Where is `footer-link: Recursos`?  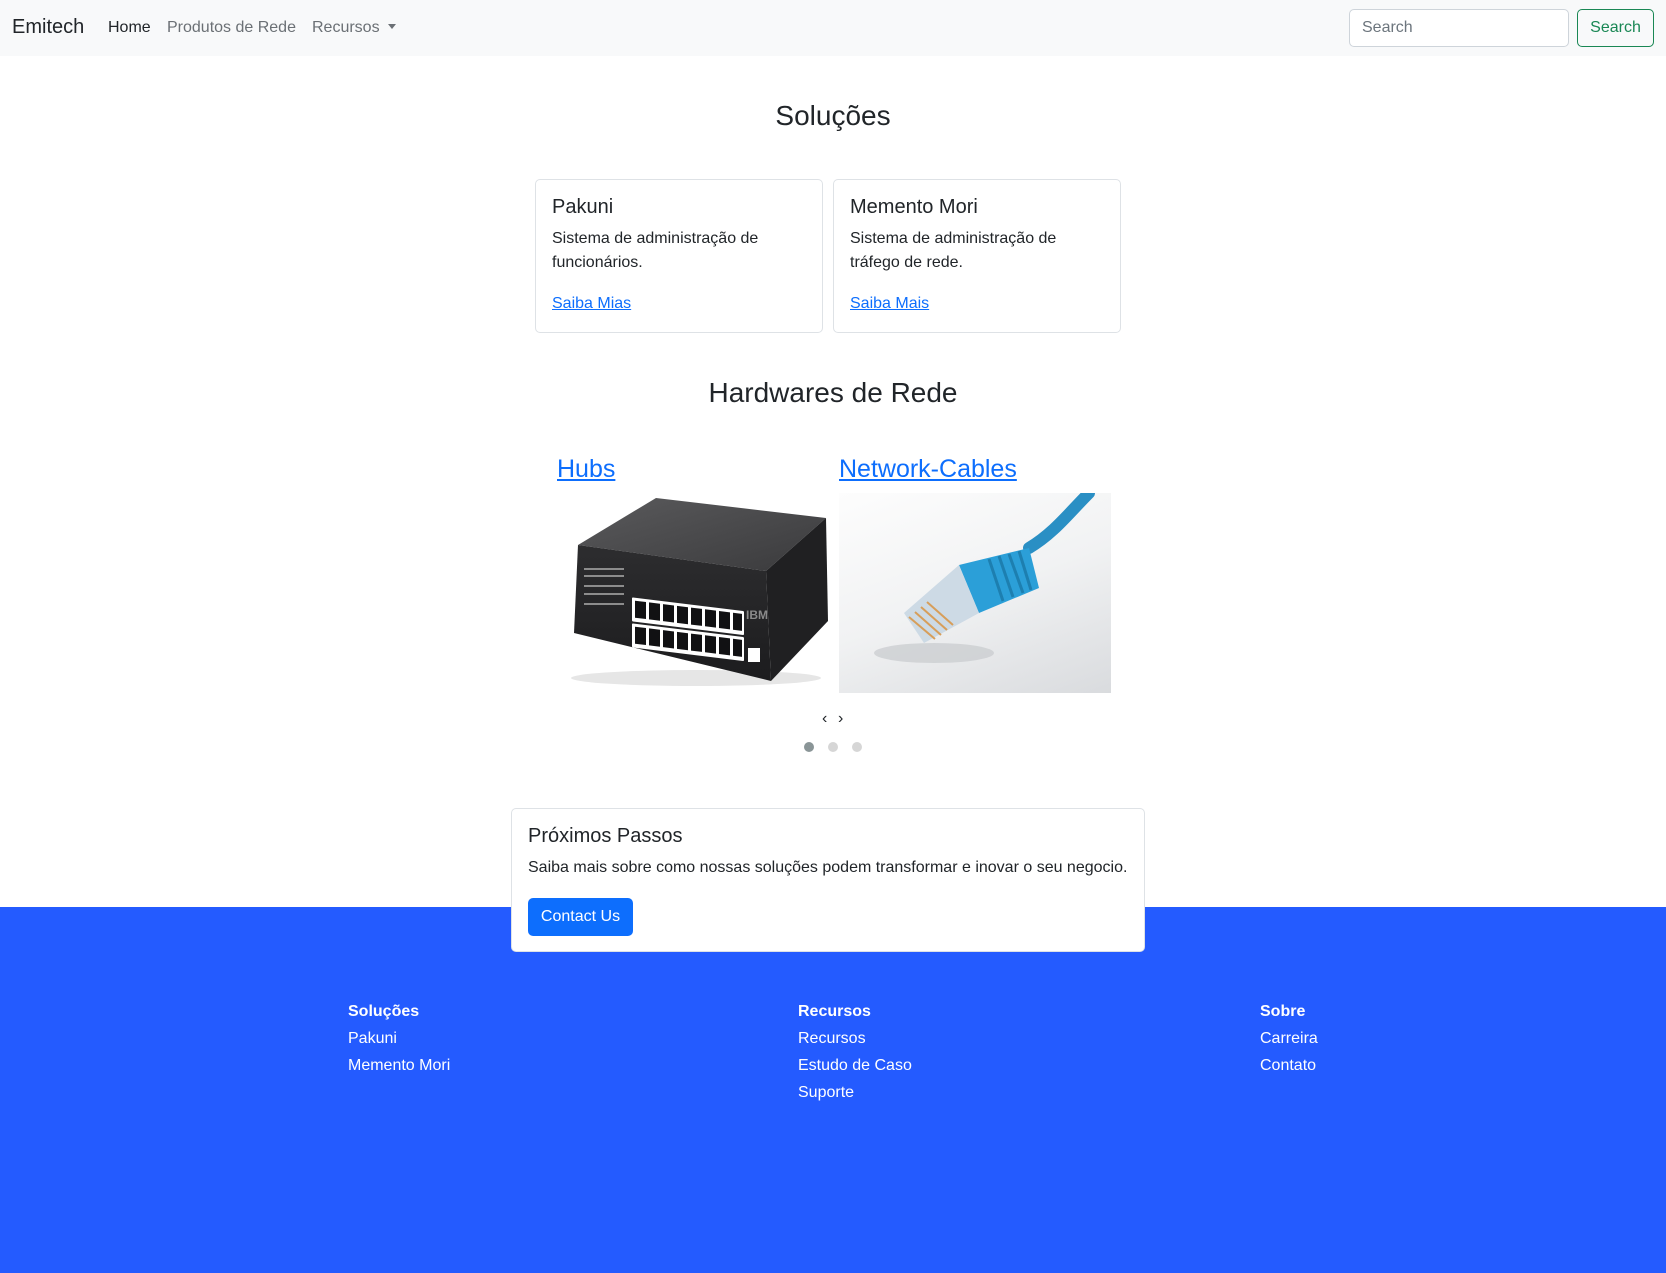 footer-link: Recursos is located at coordinates (855, 1038).